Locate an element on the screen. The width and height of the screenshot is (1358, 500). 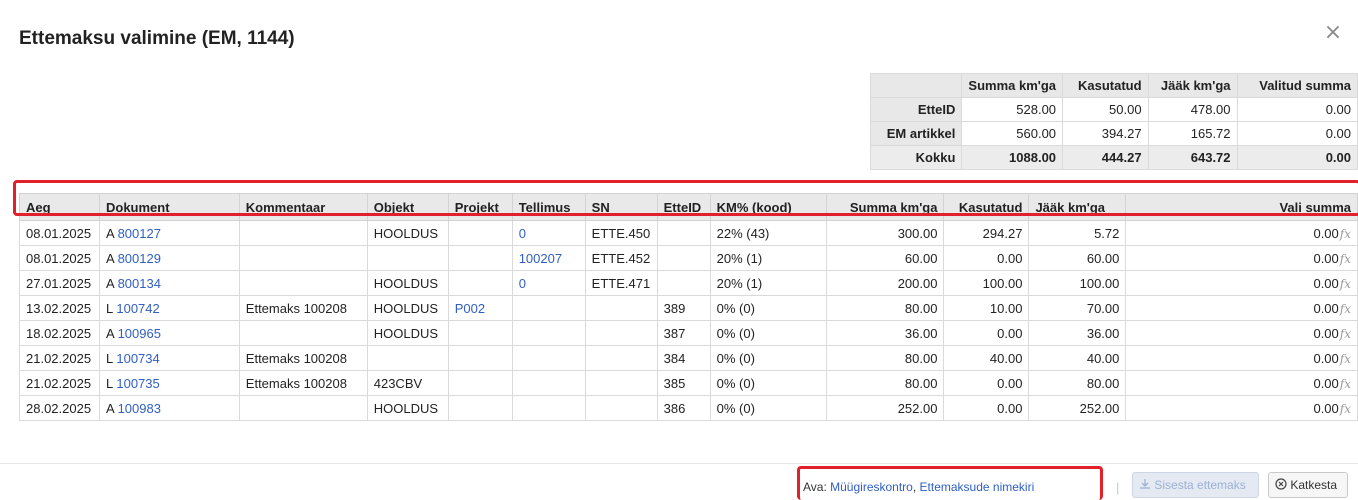
cell-sn: ETTE.471 is located at coordinates (621, 283).